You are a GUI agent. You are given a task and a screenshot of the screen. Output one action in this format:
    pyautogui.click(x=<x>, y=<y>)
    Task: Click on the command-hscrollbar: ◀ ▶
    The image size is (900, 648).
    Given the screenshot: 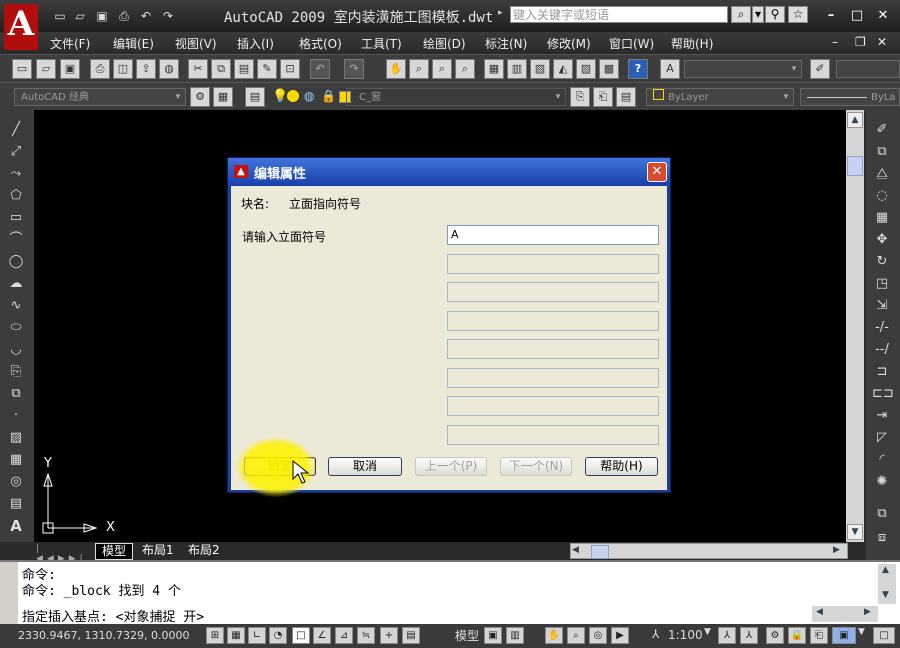 What is the action you would take?
    pyautogui.click(x=845, y=614)
    